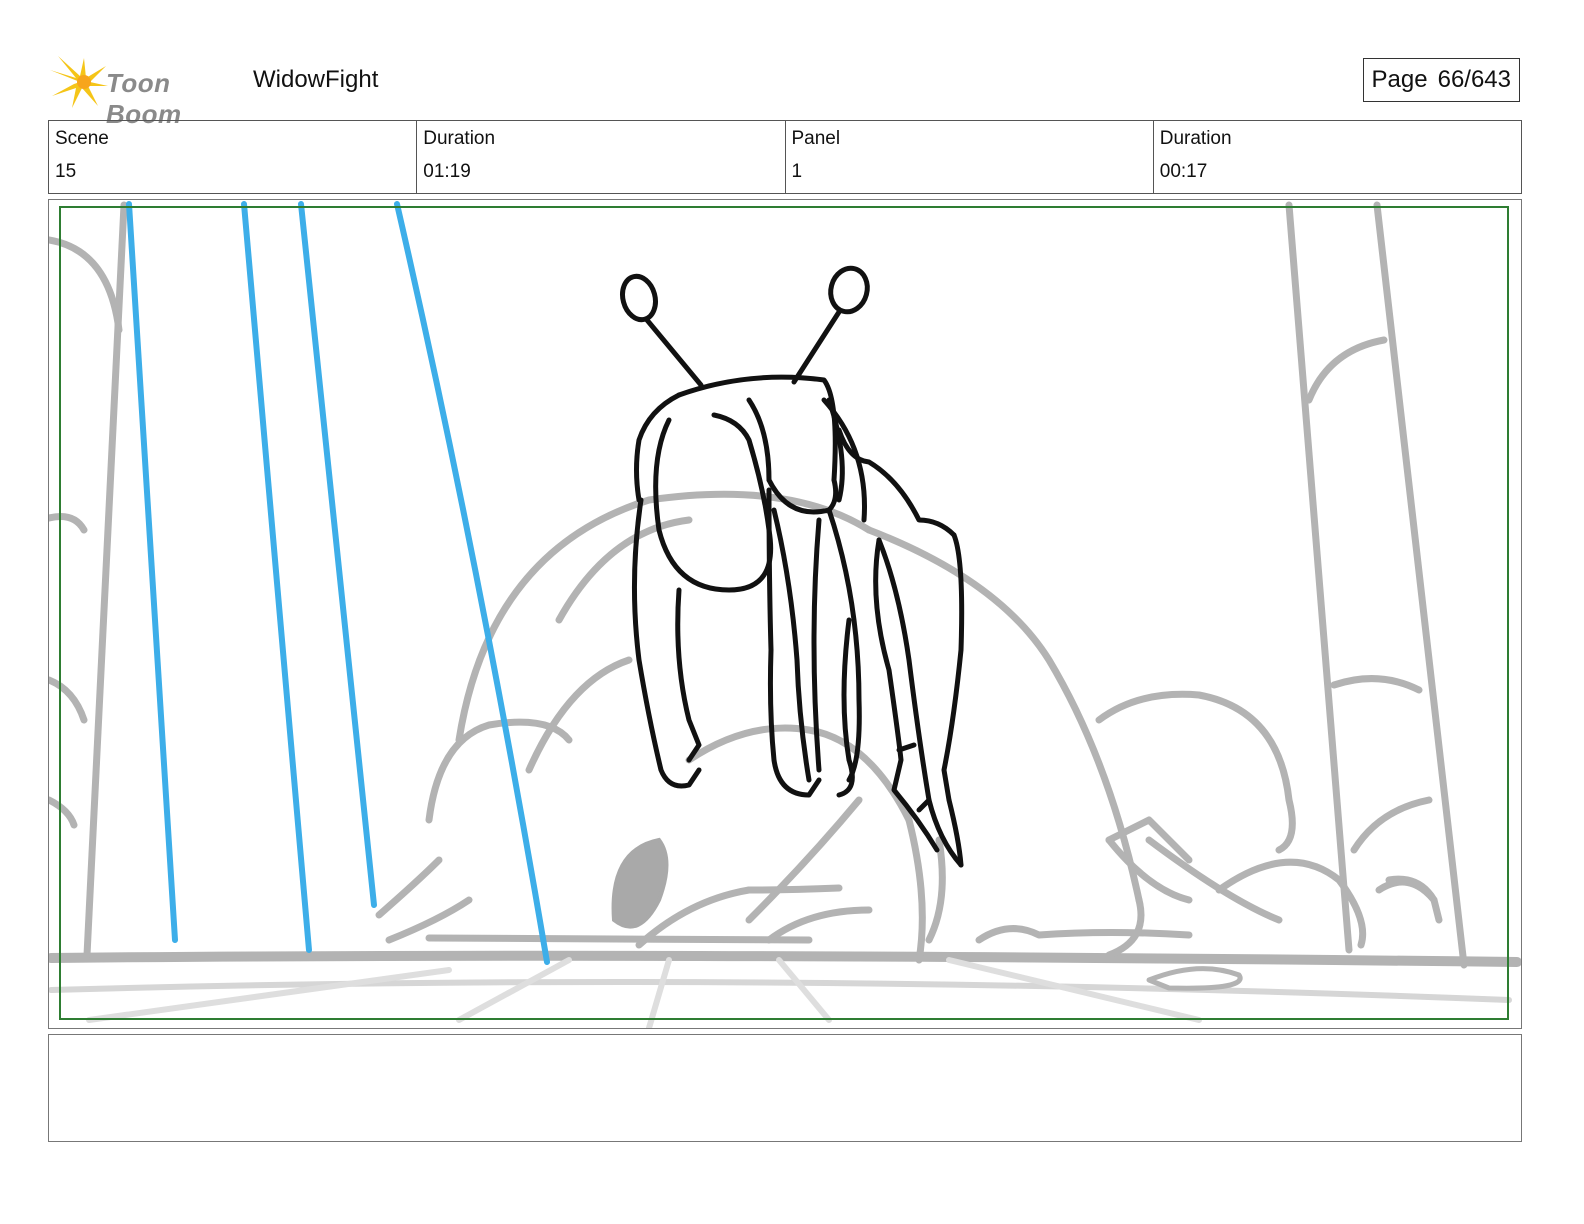 This screenshot has height=1224, width=1584. I want to click on page-indicator: Page 66/643, so click(1441, 80).